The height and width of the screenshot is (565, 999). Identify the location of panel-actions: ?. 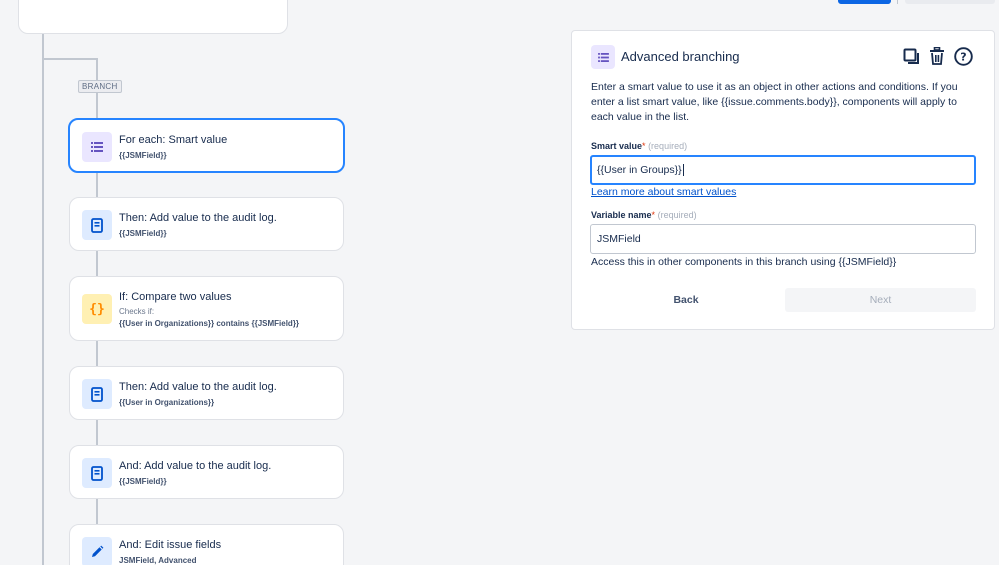
(937, 56).